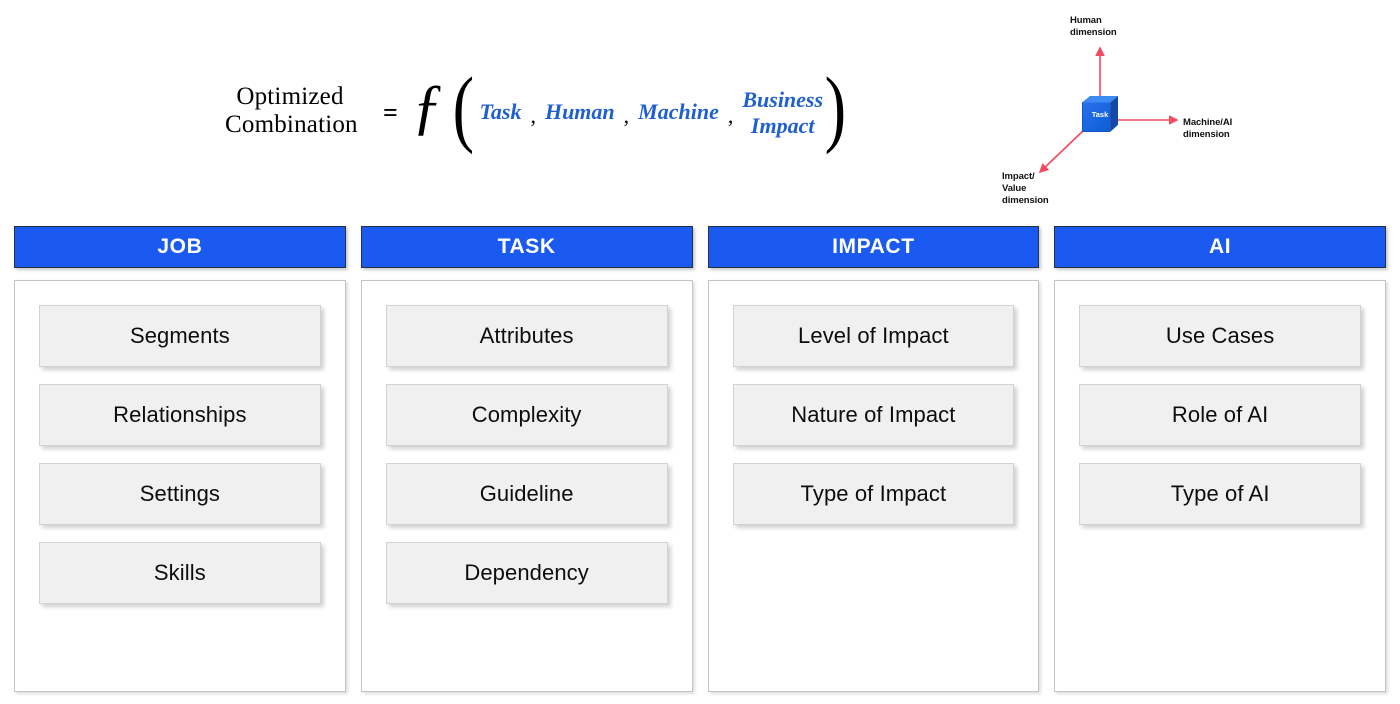 This screenshot has height=704, width=1400. Describe the element at coordinates (290, 96) in the screenshot. I see `formula-lhs-line1: Optimized` at that location.